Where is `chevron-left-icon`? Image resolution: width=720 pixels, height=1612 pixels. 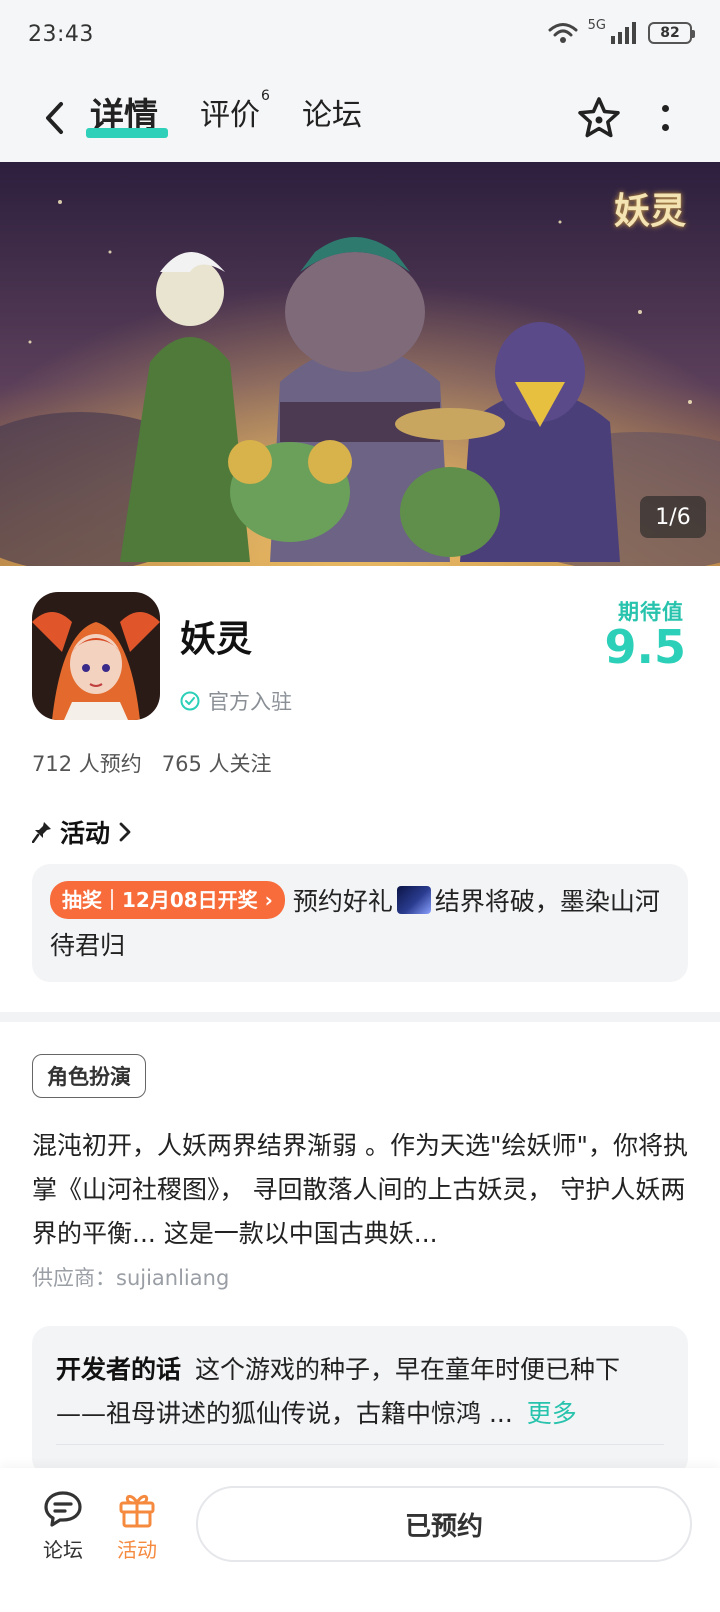
chevron-left-icon is located at coordinates (54, 118).